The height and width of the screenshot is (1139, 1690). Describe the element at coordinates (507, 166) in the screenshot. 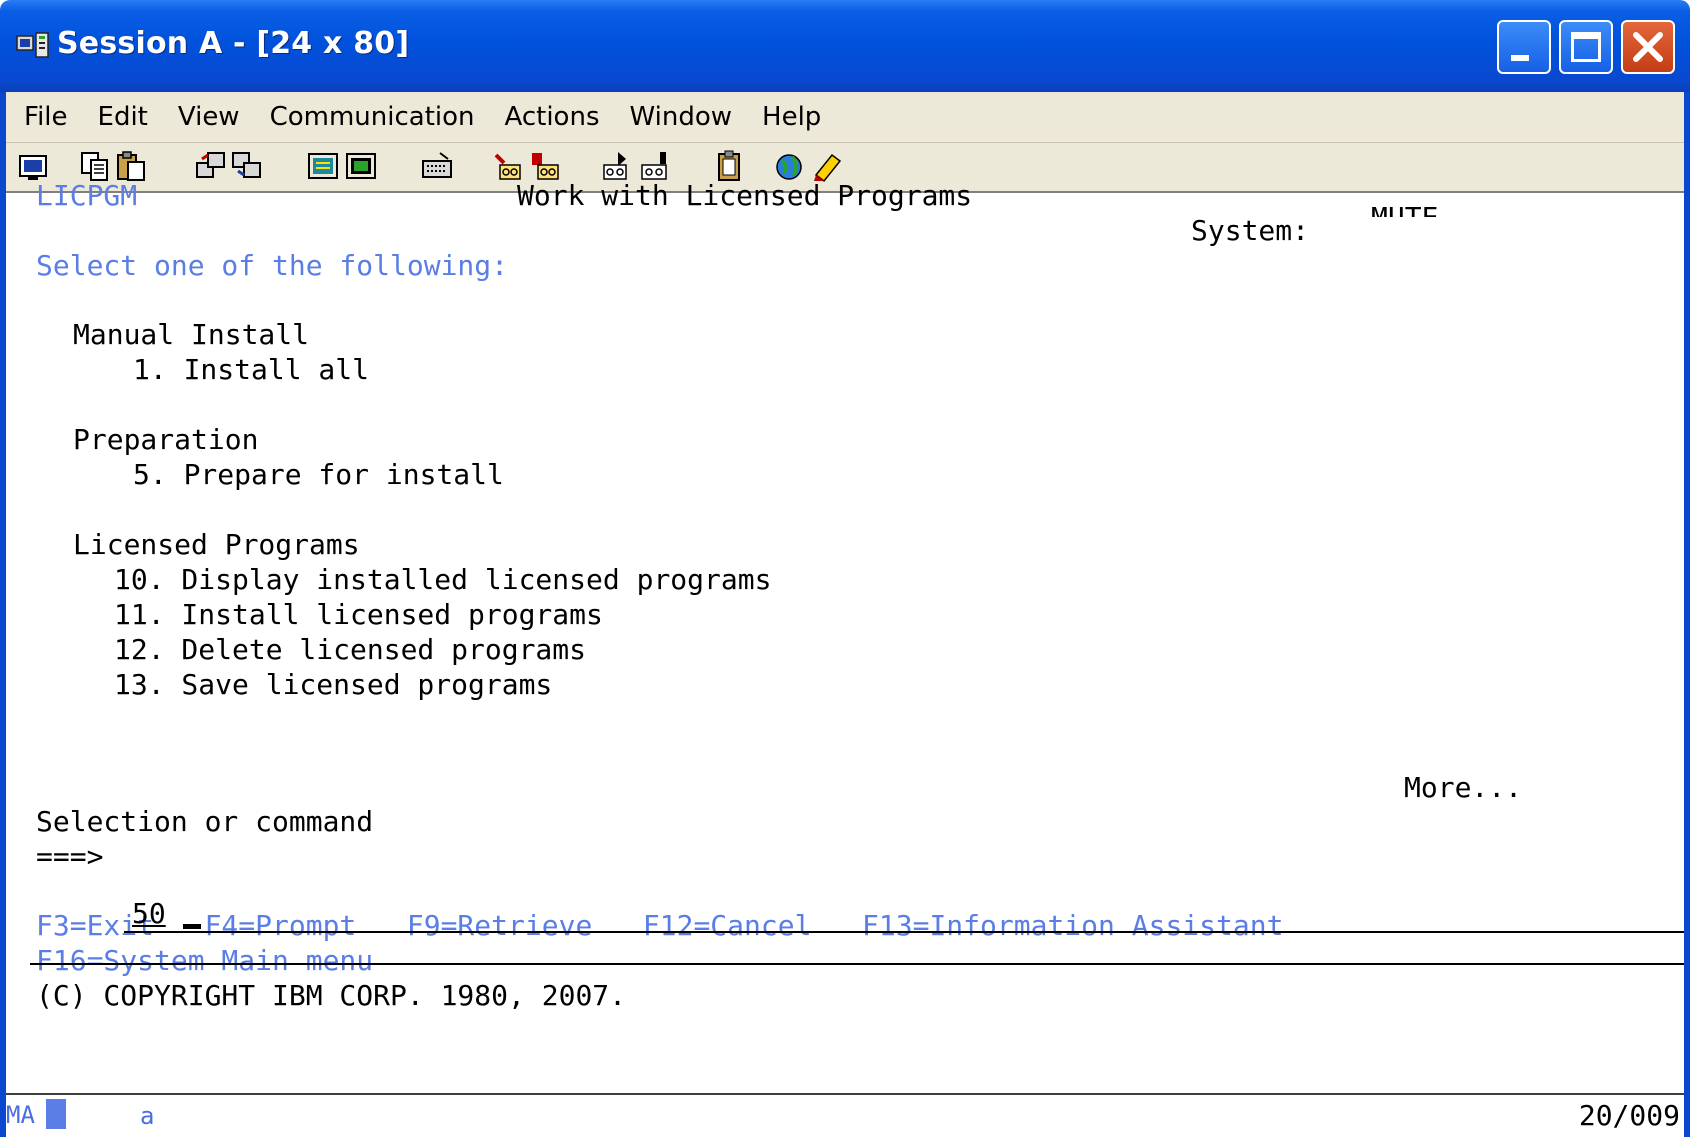

I see `record-macro-icon` at that location.